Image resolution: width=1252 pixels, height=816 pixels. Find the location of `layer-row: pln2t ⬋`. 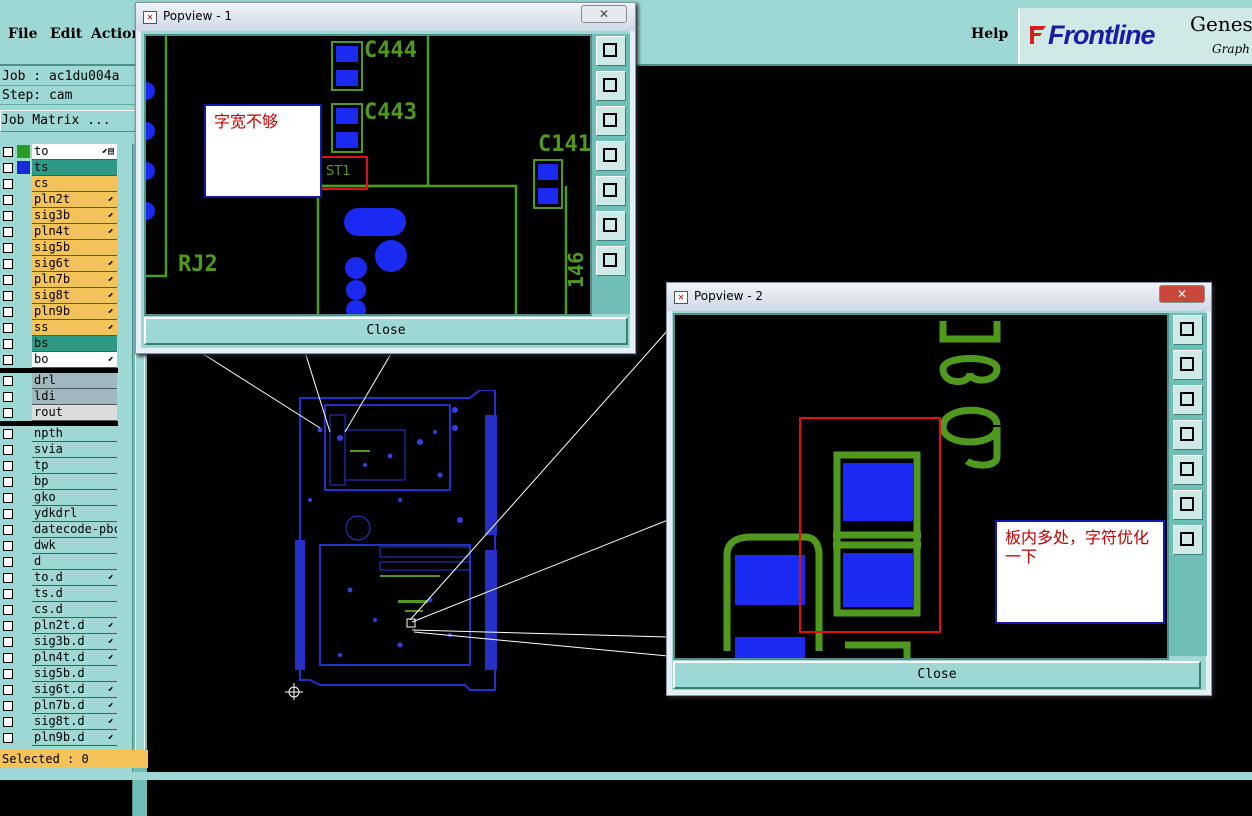

layer-row: pln2t ⬋ is located at coordinates (59, 200).